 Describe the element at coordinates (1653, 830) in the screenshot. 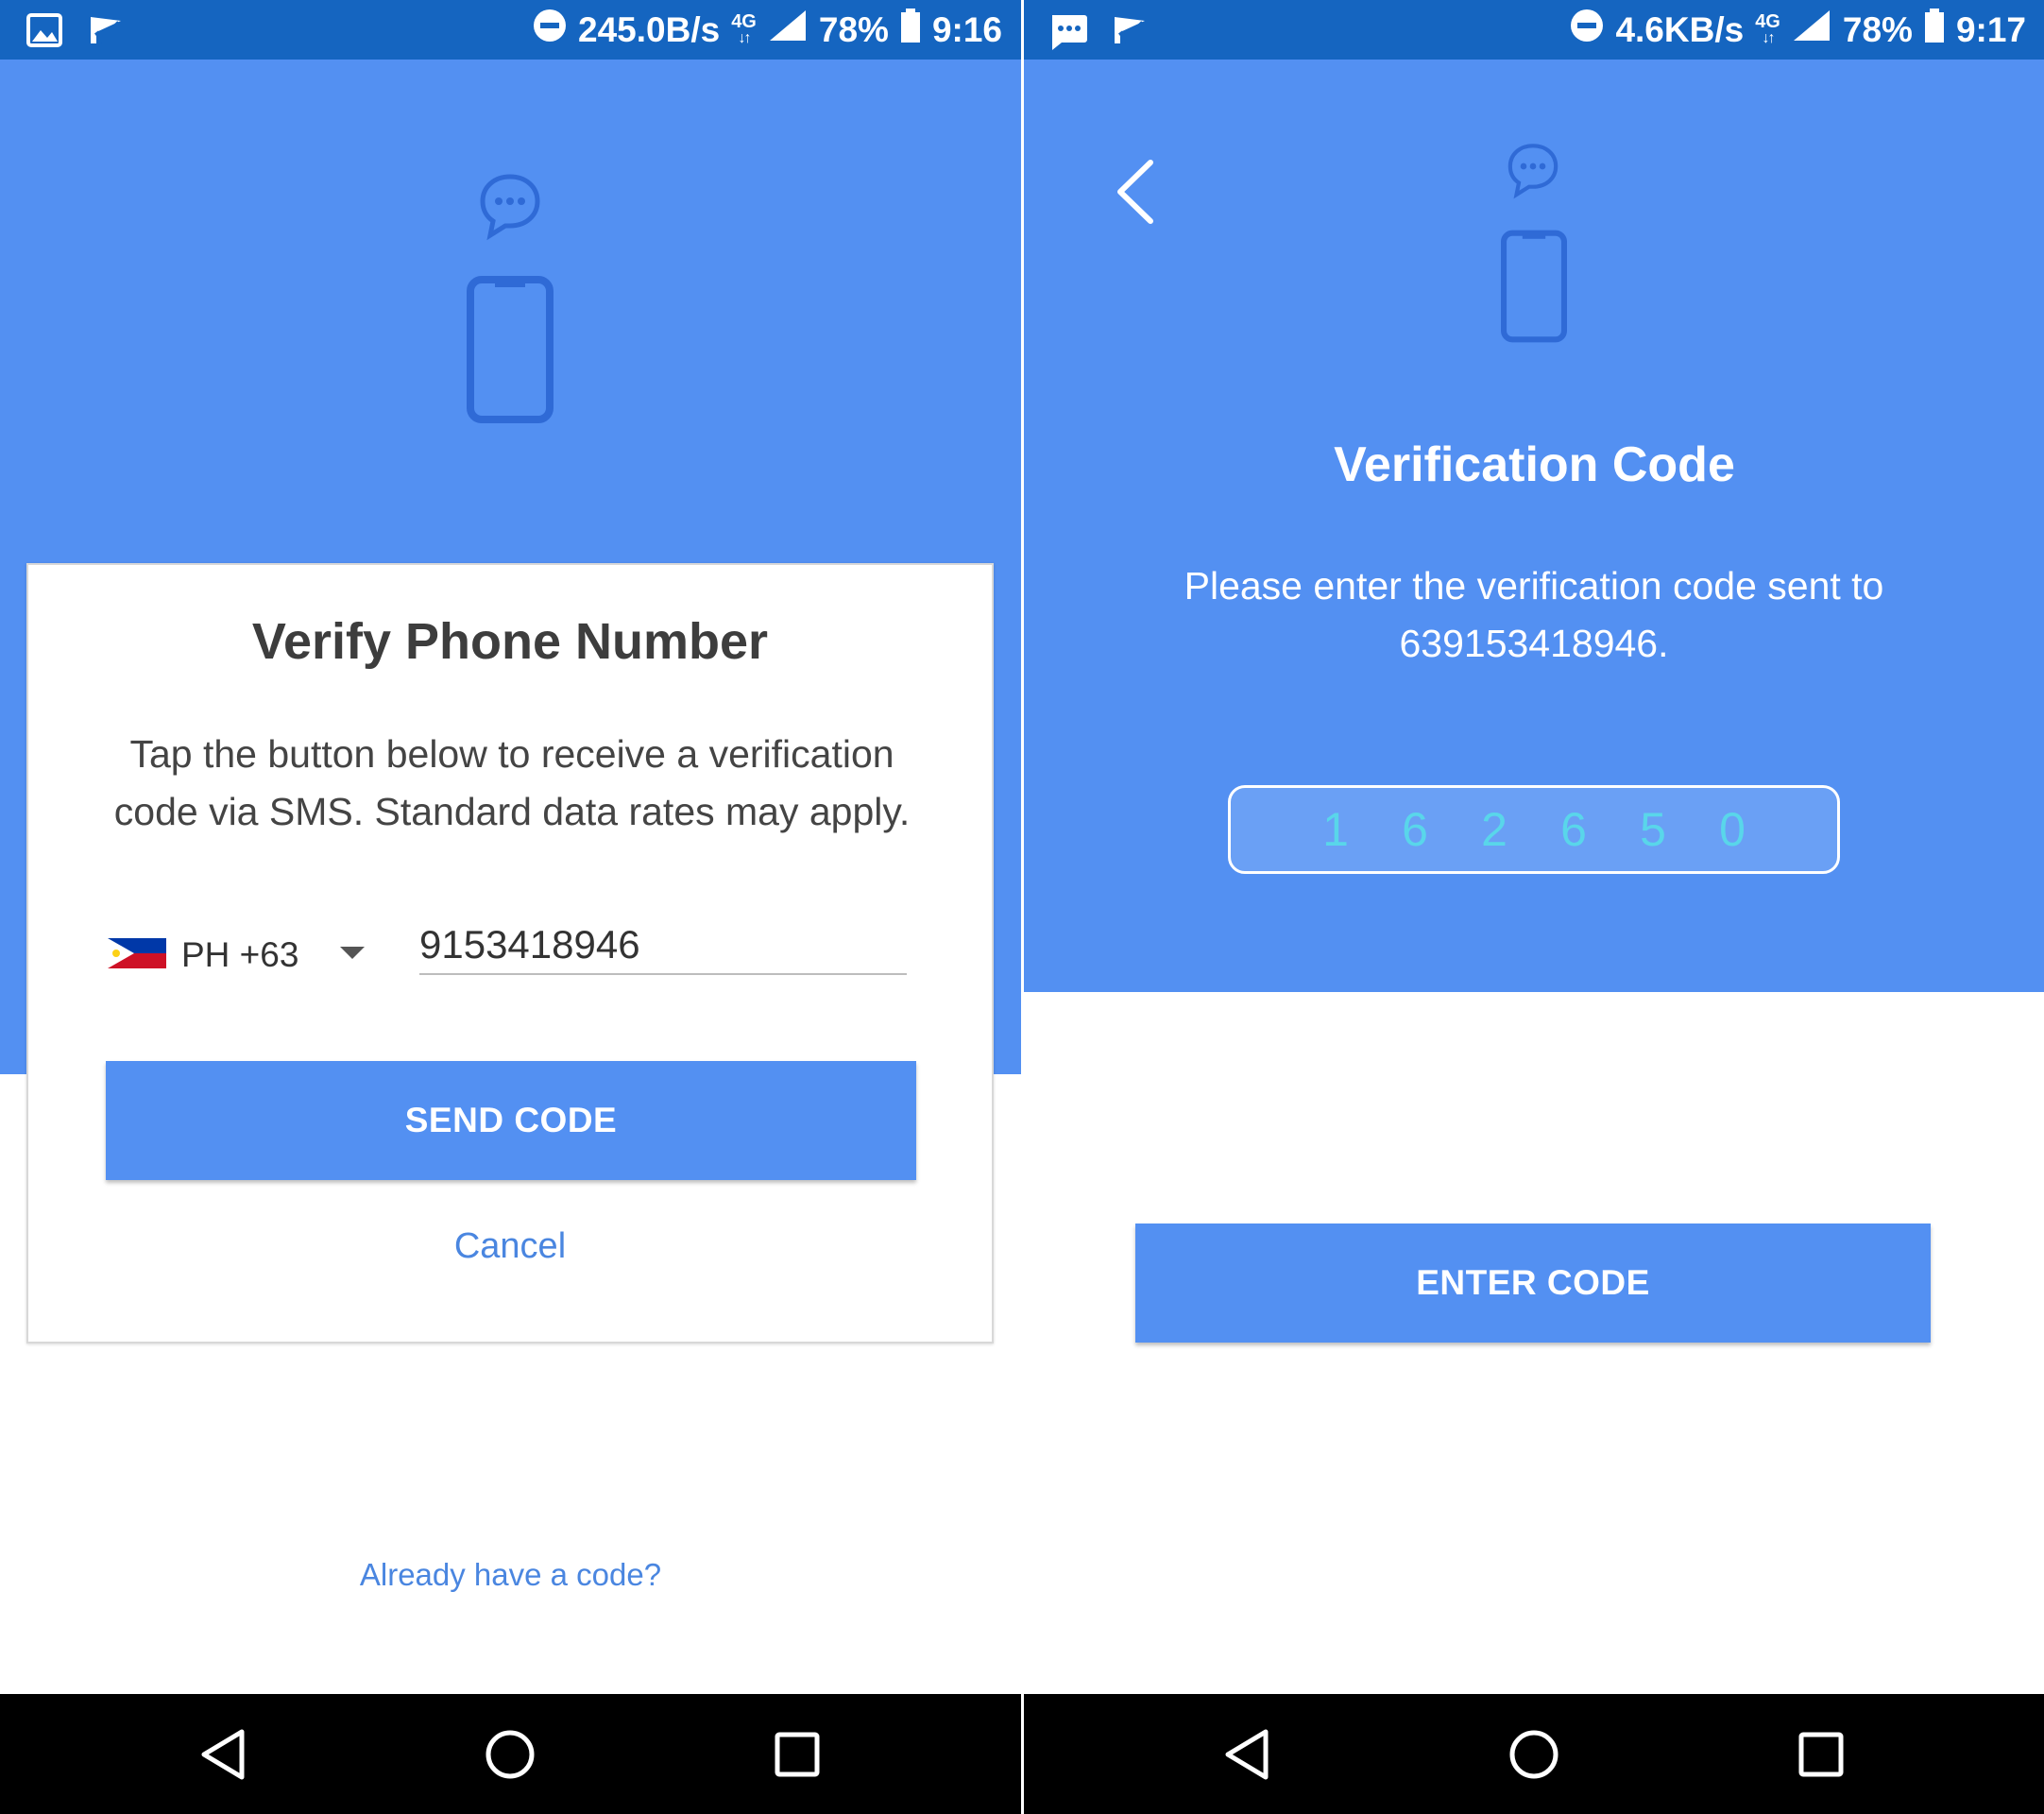

I see `code-digit: 5` at that location.